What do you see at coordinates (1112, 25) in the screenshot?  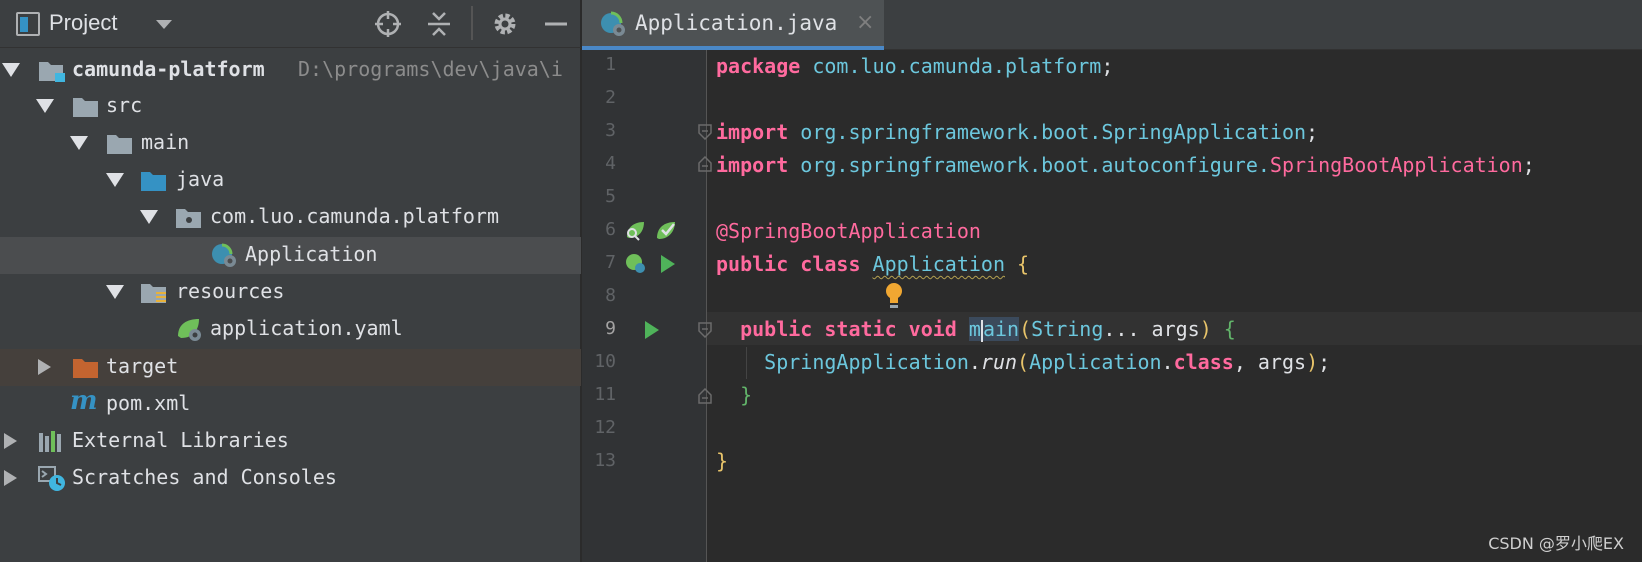 I see `editor-tab-bar: Application.java ×` at bounding box center [1112, 25].